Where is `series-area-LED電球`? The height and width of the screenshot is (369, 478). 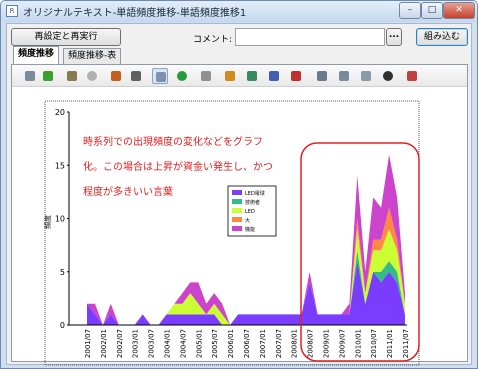 series-area-LED電球 is located at coordinates (246, 293).